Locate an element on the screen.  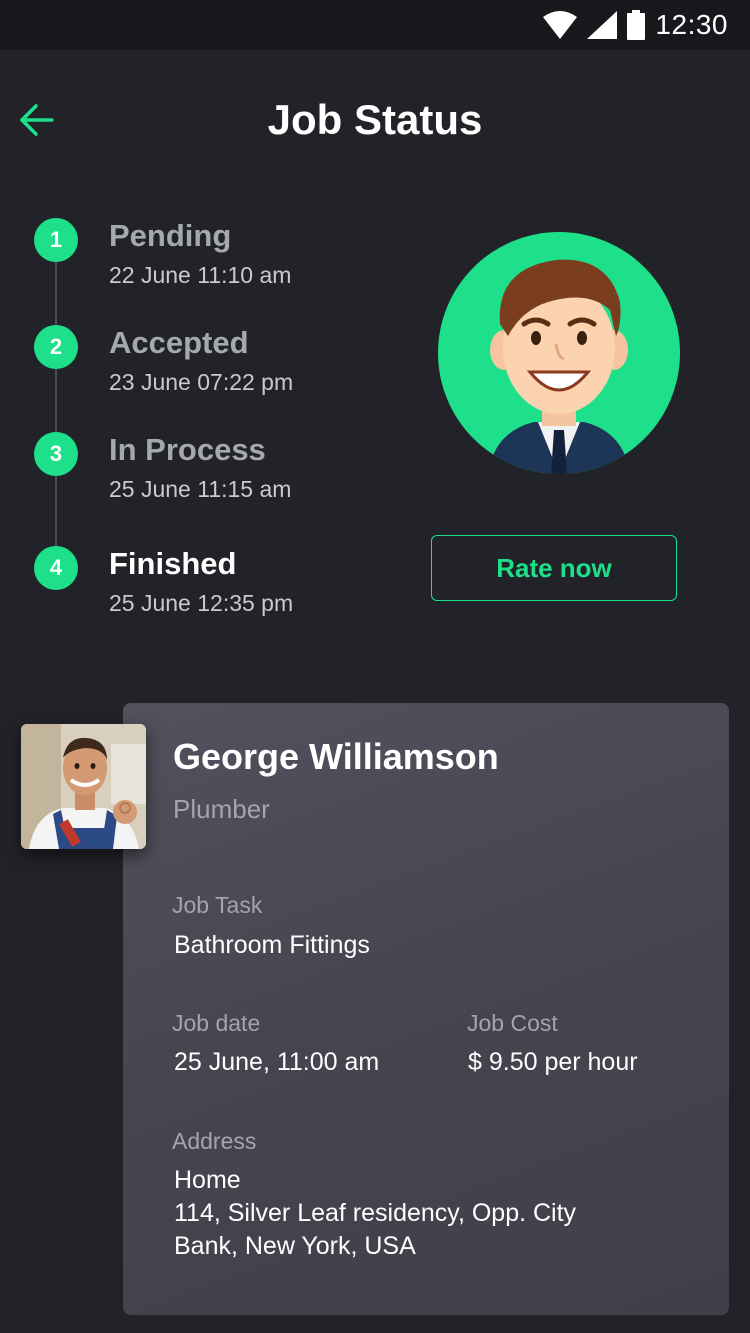
job-task-label: Job Task is located at coordinates (217, 905).